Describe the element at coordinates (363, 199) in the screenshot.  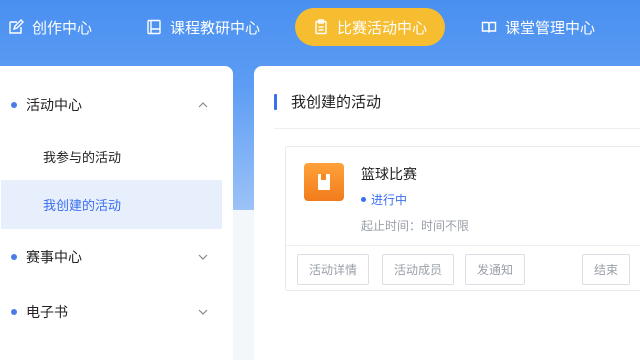
I see `status-dot` at that location.